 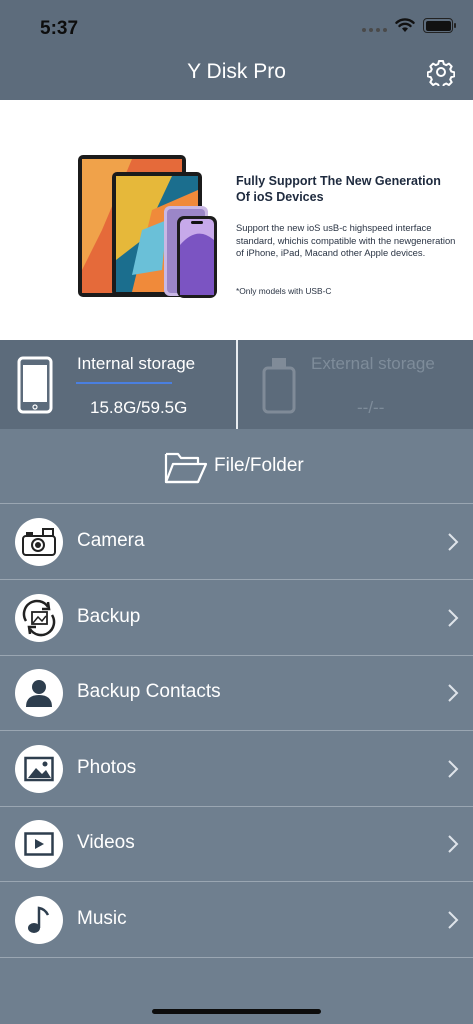 I want to click on folder-icon, so click(x=186, y=468).